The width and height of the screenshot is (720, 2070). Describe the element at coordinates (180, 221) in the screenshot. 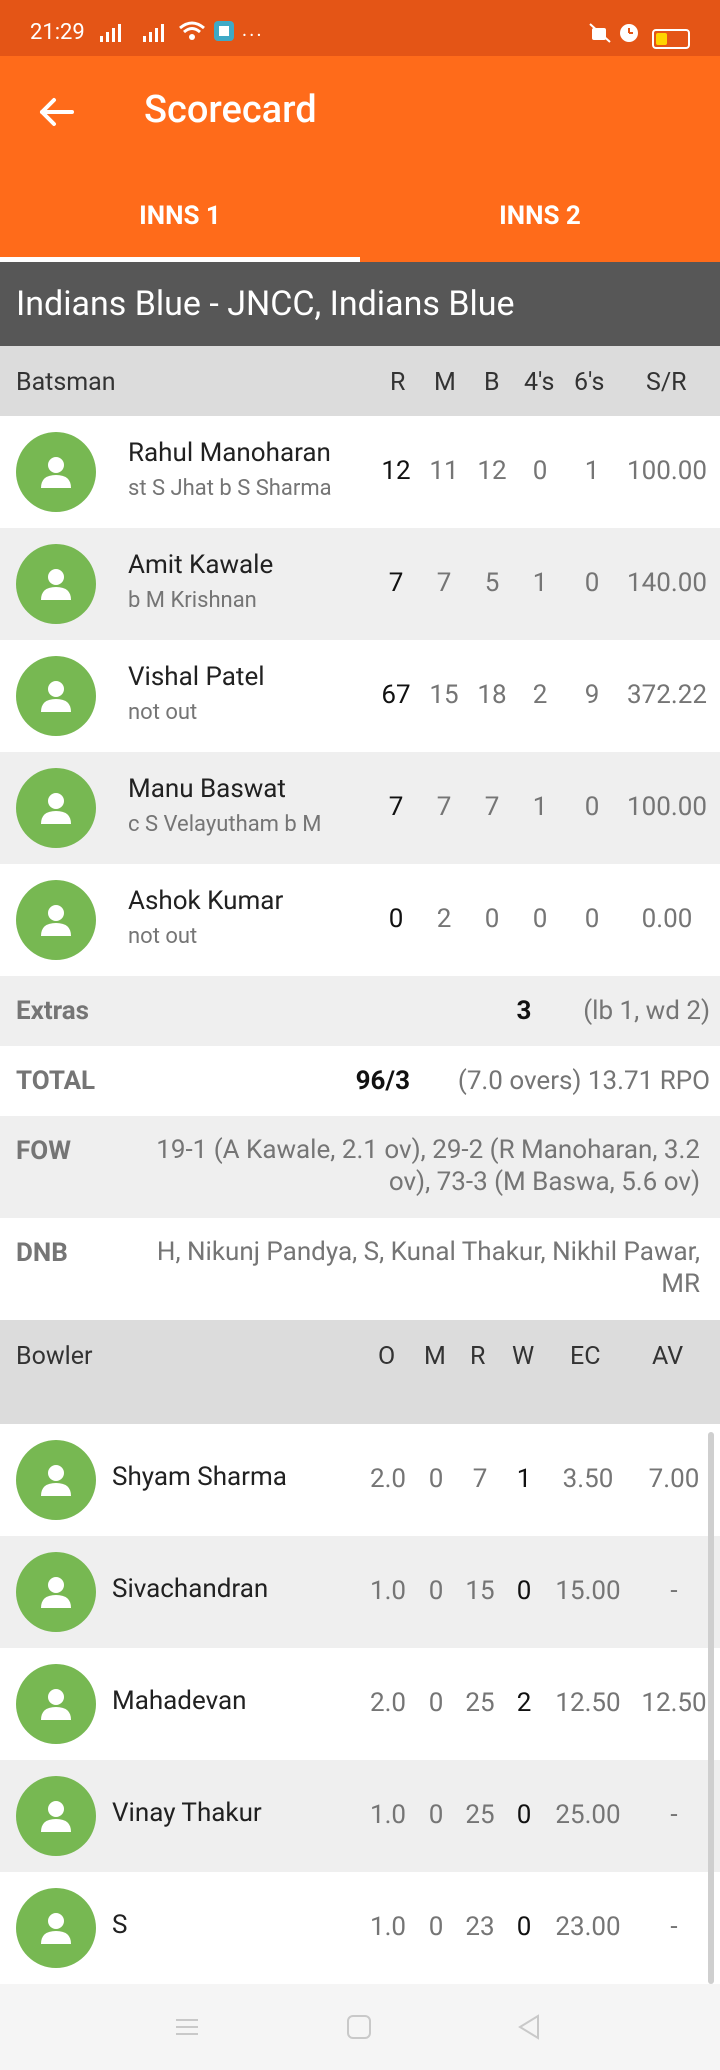

I see `tab-inns-1: INNS 1` at that location.